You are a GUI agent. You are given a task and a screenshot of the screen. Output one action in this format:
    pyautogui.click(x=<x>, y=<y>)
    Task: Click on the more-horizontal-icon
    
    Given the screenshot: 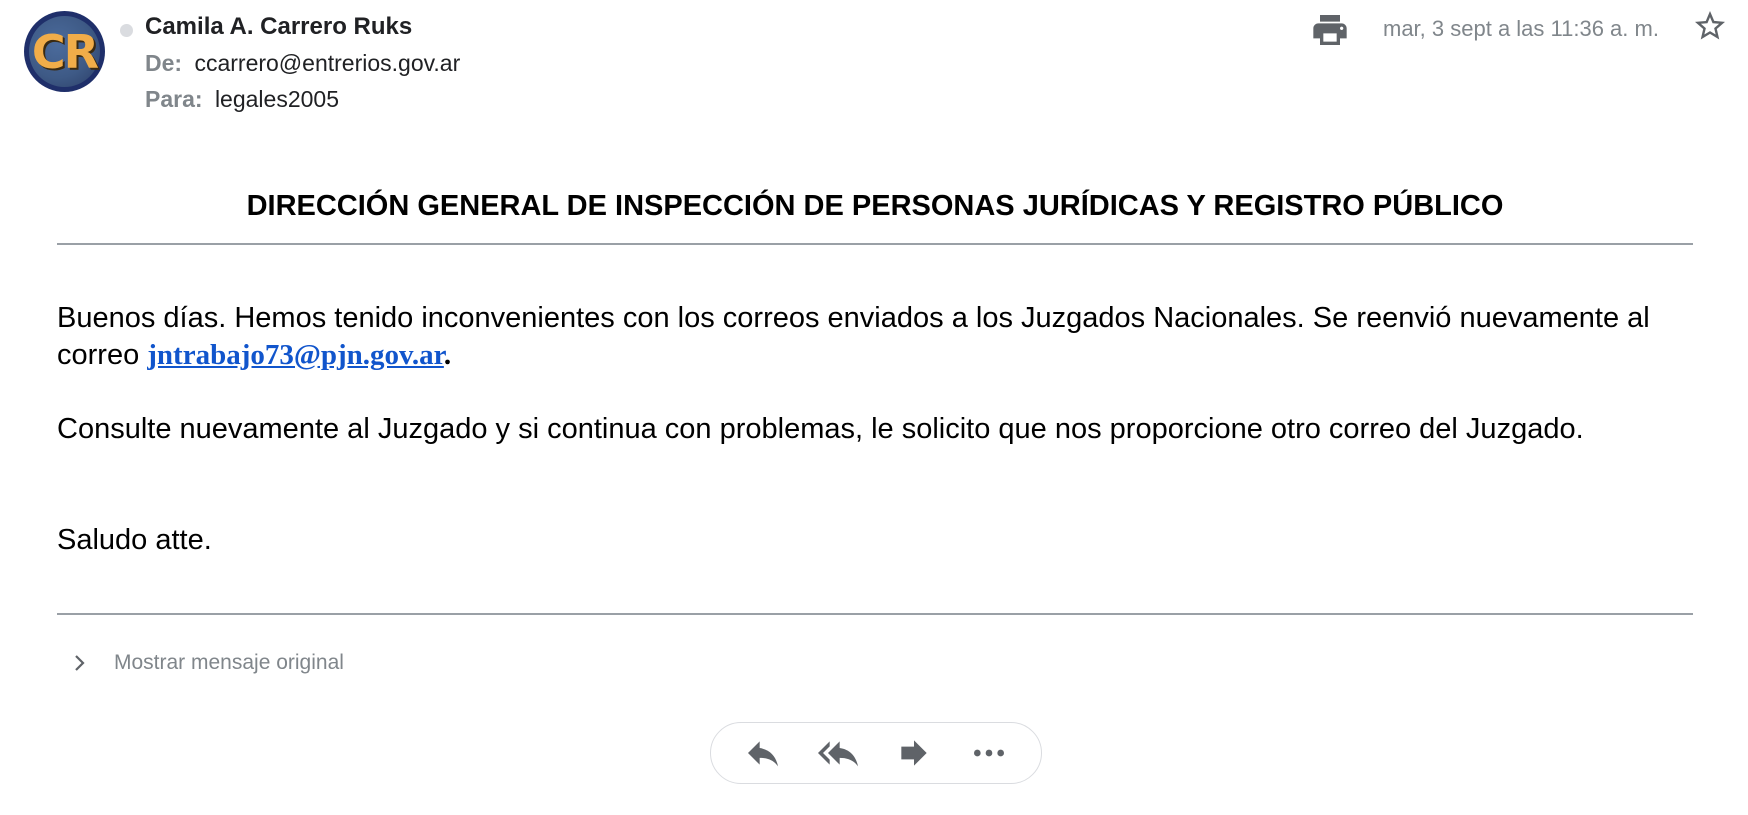 What is the action you would take?
    pyautogui.click(x=989, y=753)
    